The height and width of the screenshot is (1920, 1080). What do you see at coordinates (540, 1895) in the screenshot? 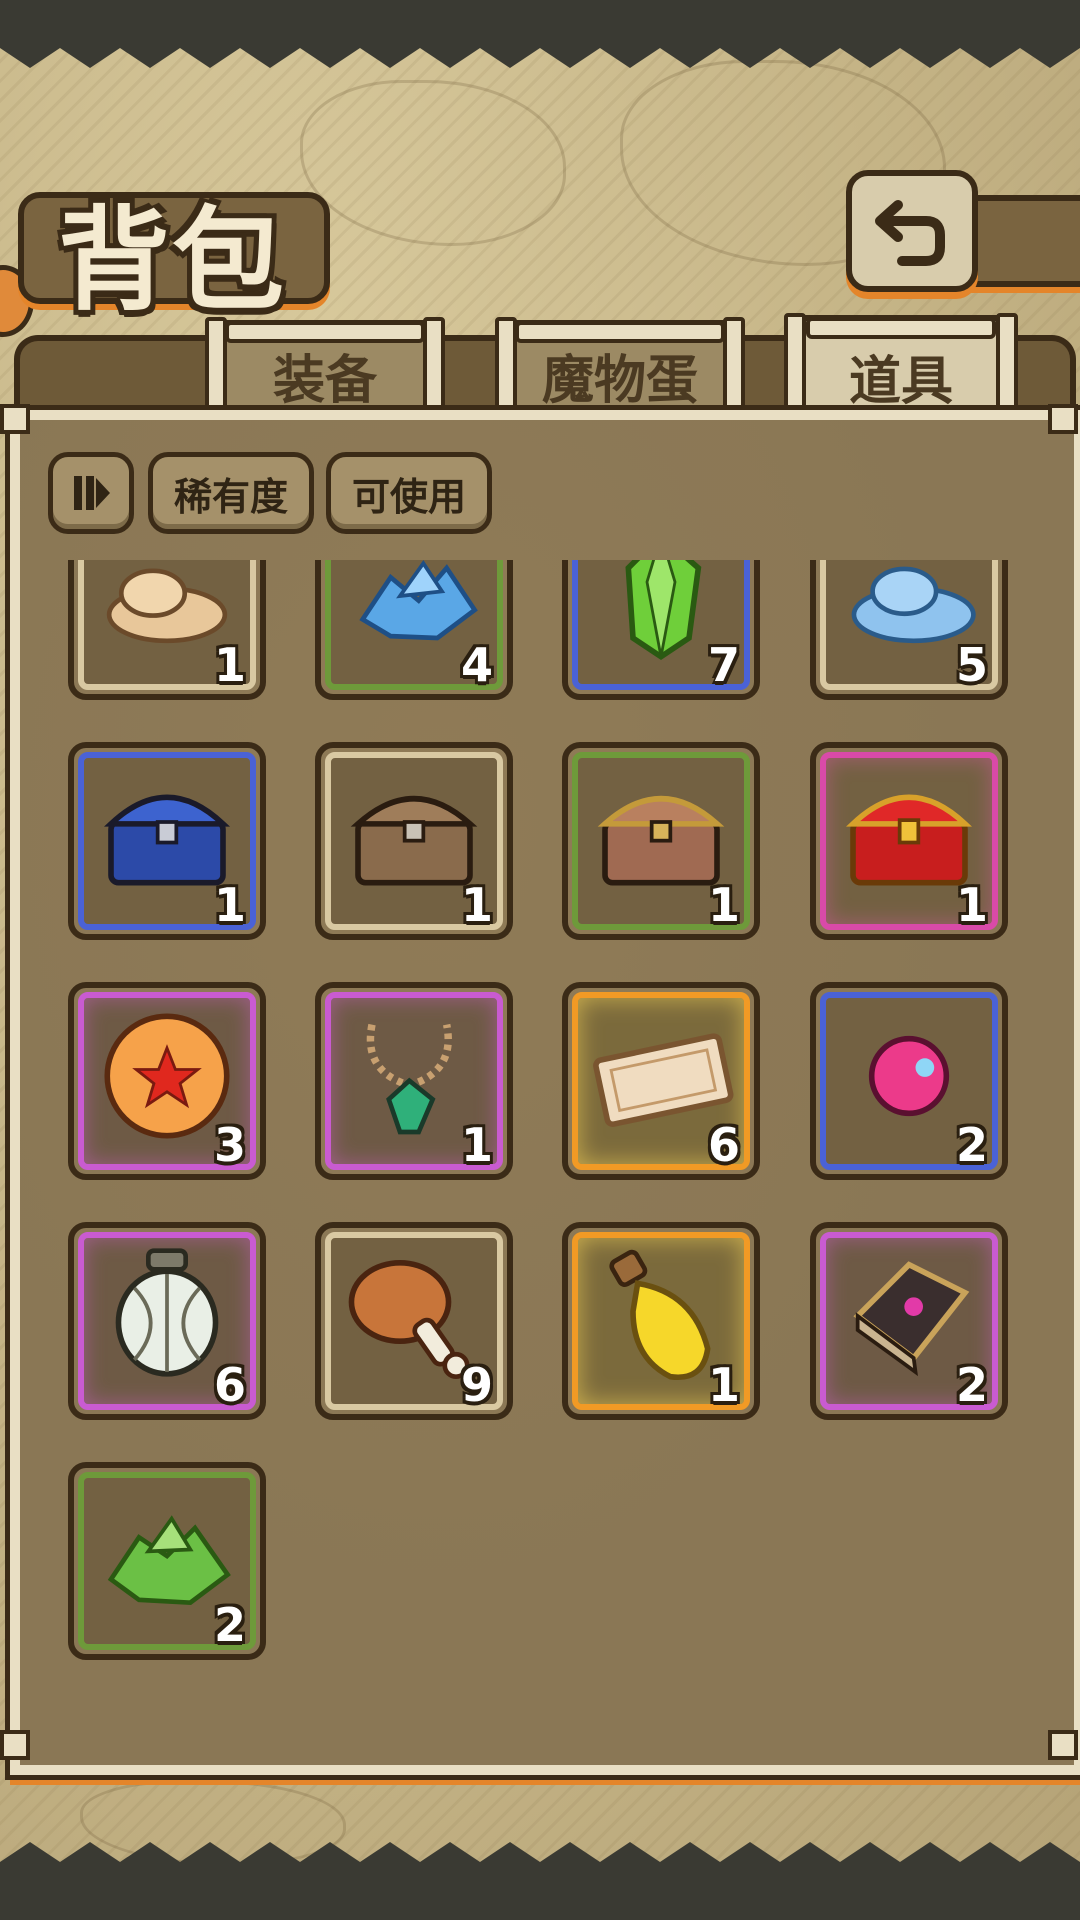
I see `bottom-border` at bounding box center [540, 1895].